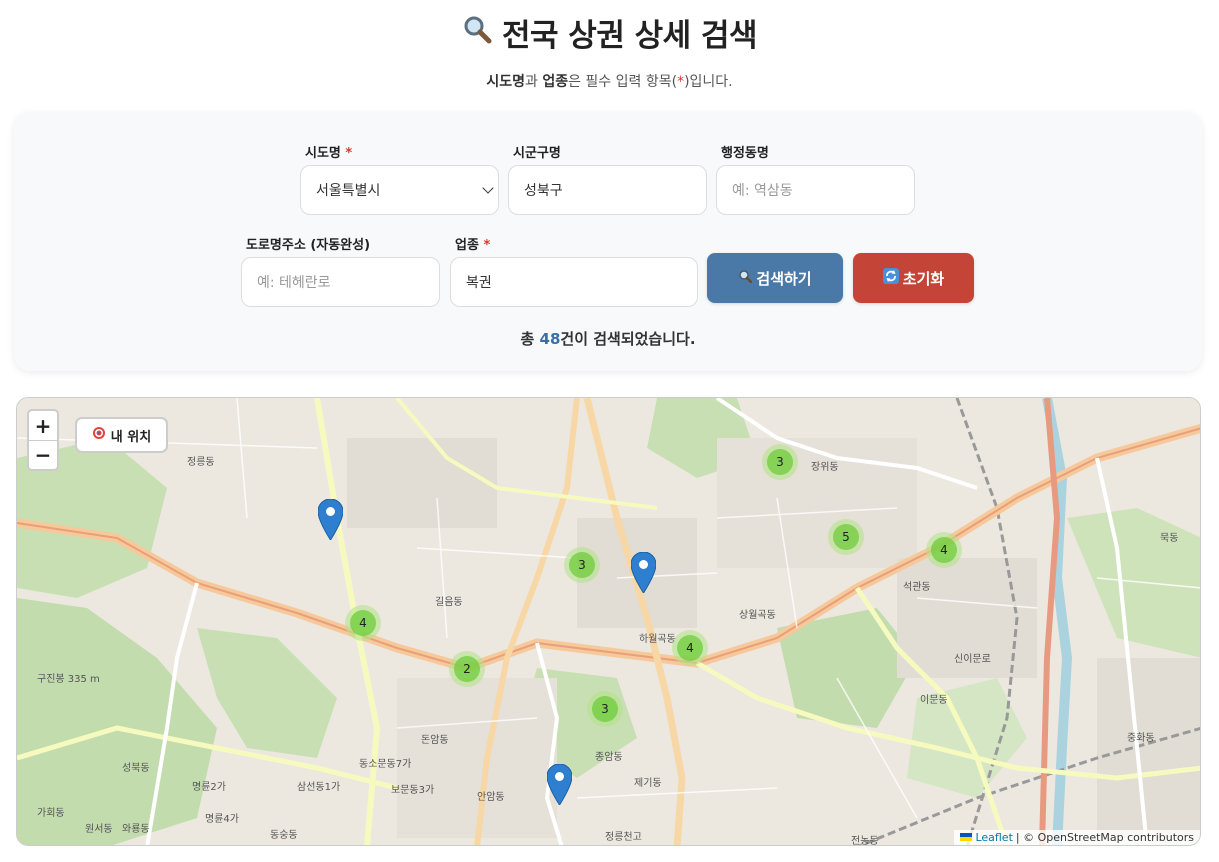 This screenshot has width=1219, height=862. I want to click on map-label: 돈암동, so click(435, 740).